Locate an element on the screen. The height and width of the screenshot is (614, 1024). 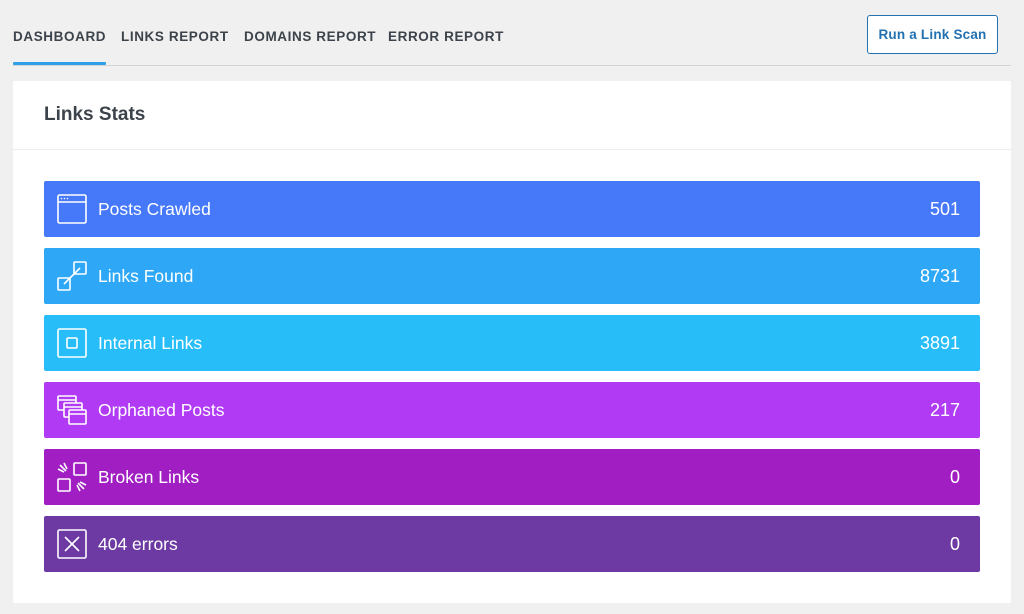
stat-row-links-found: Links Found 8731 is located at coordinates (512, 276).